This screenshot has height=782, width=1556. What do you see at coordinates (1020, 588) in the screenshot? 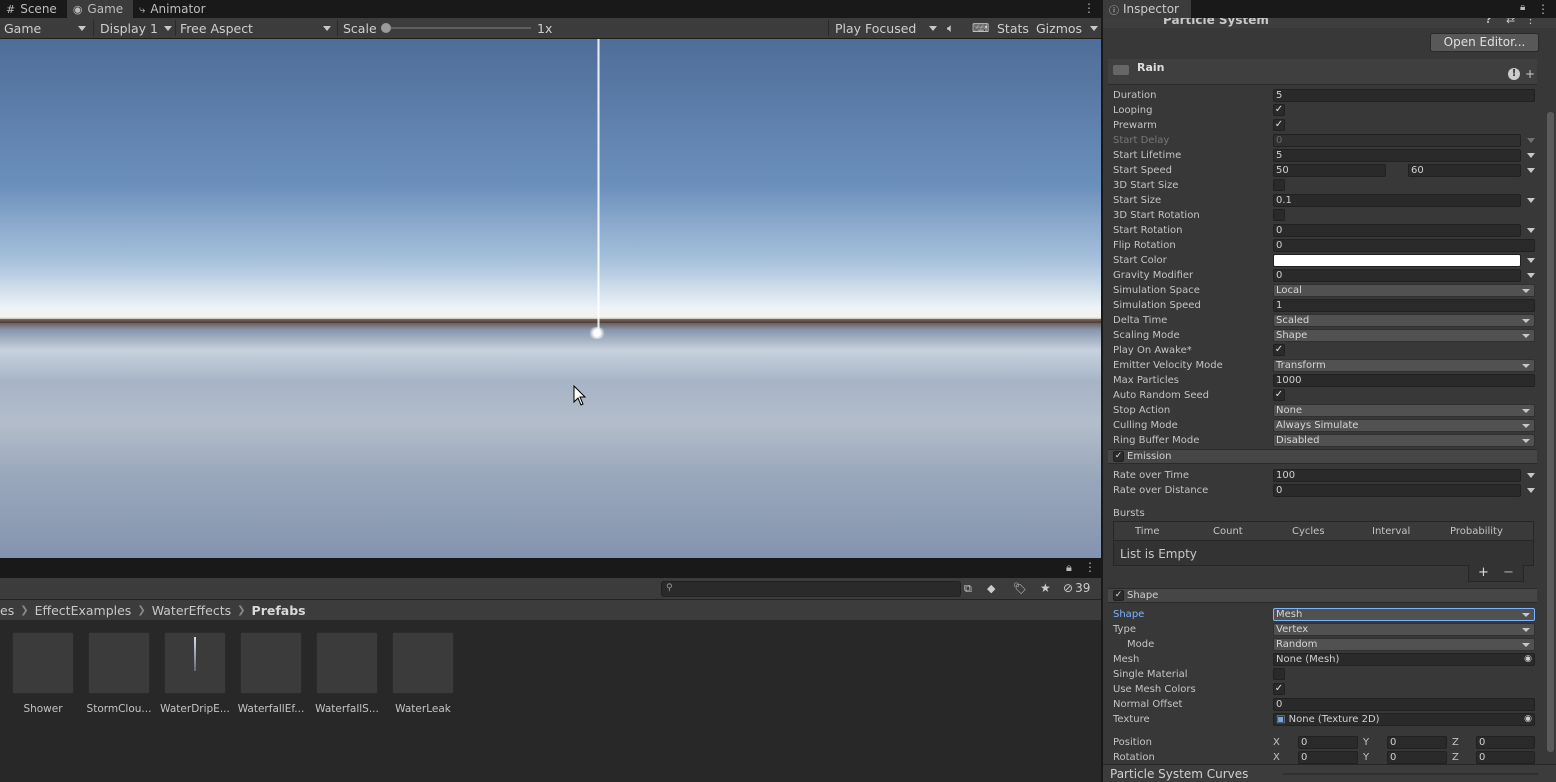
I see `label-tag-icon: 🏷︎` at bounding box center [1020, 588].